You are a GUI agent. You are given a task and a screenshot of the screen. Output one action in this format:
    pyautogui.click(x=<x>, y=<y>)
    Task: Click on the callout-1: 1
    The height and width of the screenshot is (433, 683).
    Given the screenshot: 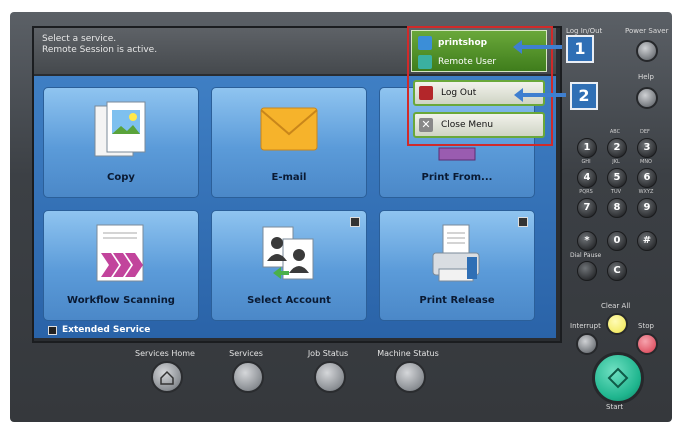 What is the action you would take?
    pyautogui.click(x=580, y=49)
    